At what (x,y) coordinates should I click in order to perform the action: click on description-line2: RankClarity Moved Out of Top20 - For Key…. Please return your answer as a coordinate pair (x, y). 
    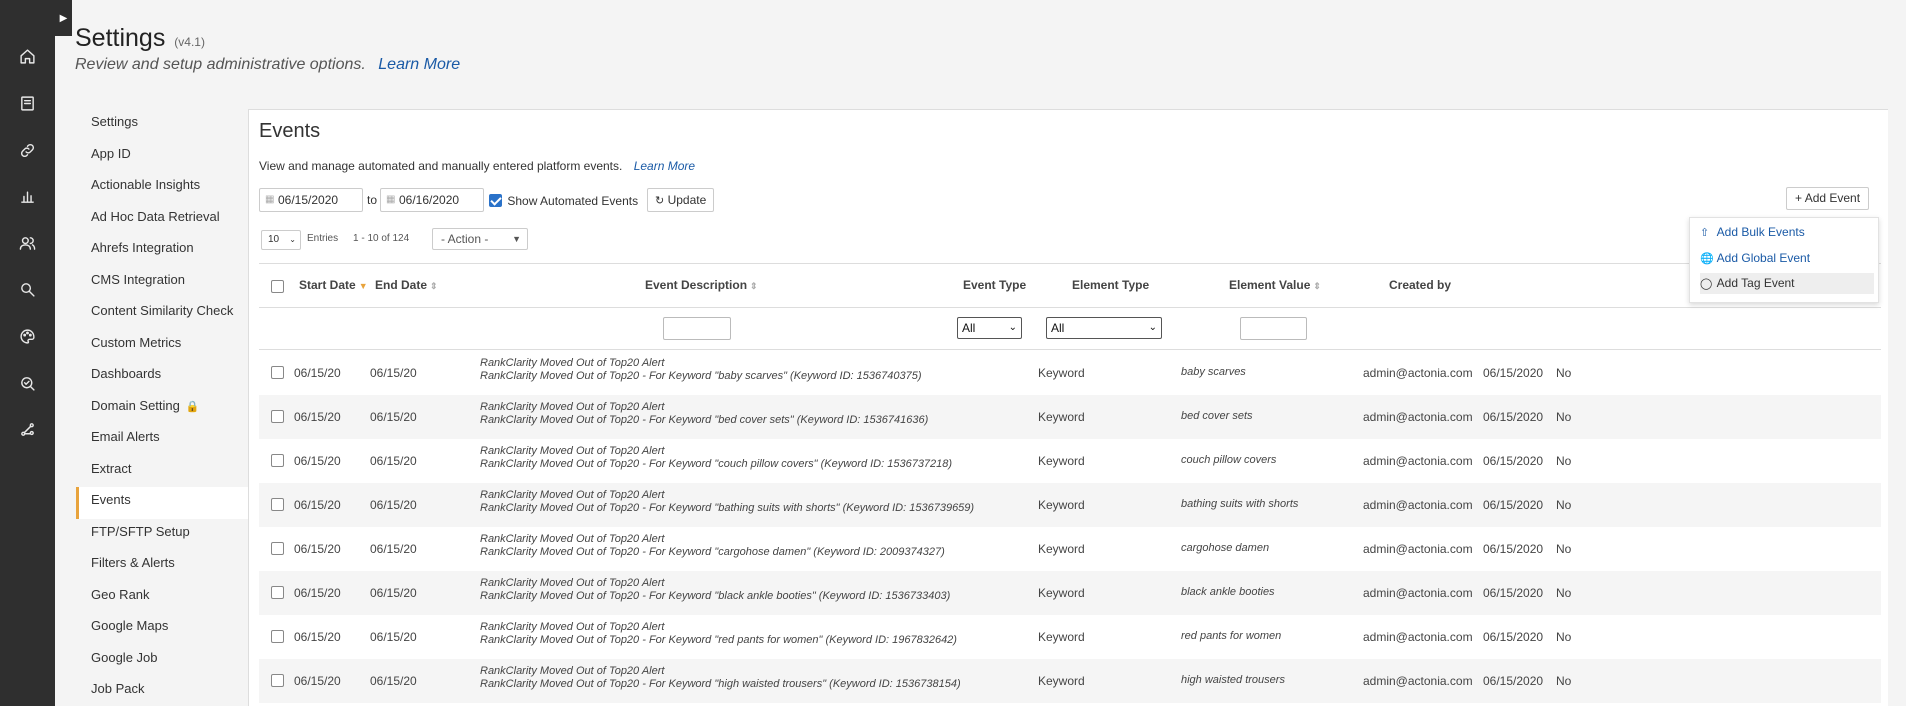
    Looking at the image, I should click on (701, 376).